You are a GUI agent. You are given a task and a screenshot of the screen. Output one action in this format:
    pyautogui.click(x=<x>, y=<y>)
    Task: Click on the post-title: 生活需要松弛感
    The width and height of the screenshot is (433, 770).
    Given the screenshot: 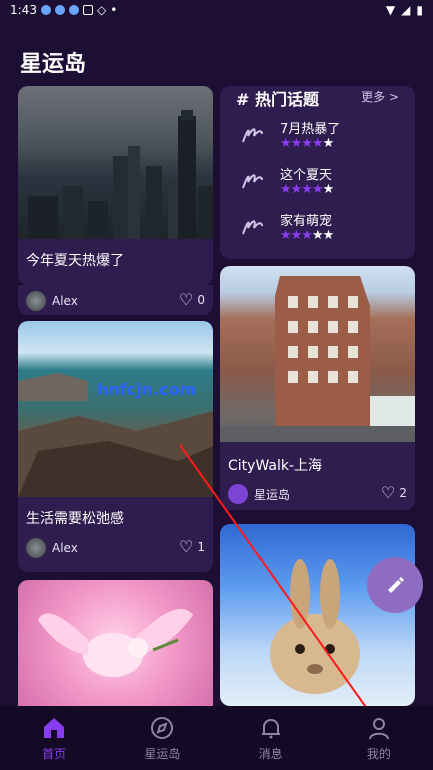 What is the action you would take?
    pyautogui.click(x=75, y=519)
    